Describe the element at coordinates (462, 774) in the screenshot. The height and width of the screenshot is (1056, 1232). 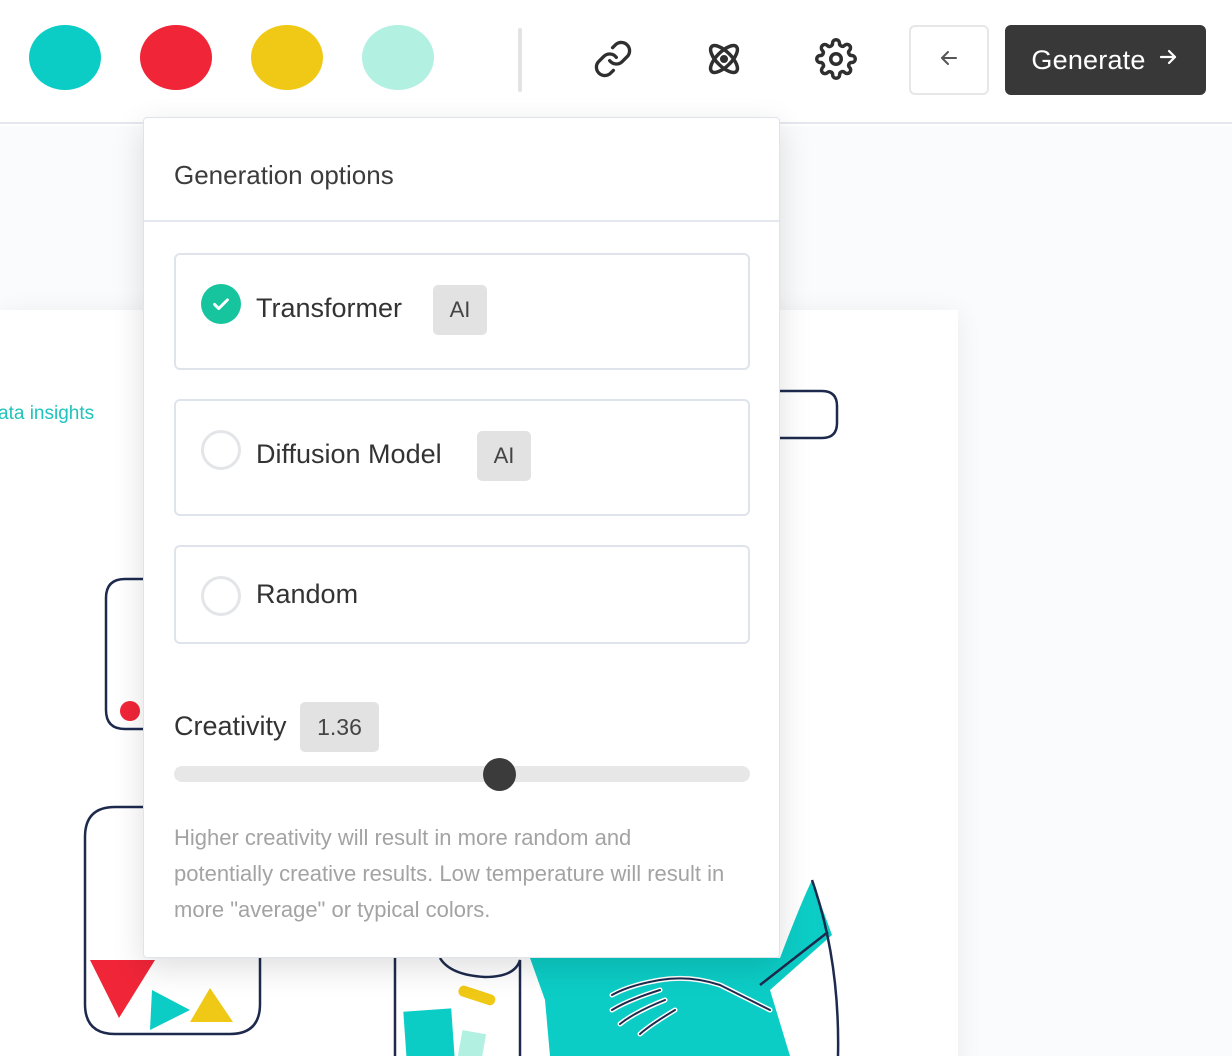
I see `creativity-slider-track` at that location.